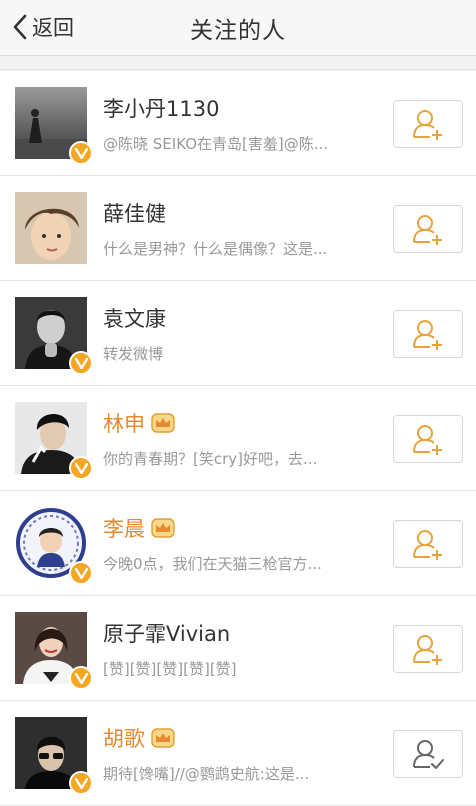  I want to click on user-row: 原子霏Vivian [赞][赞][赞][赞][赞], so click(238, 648).